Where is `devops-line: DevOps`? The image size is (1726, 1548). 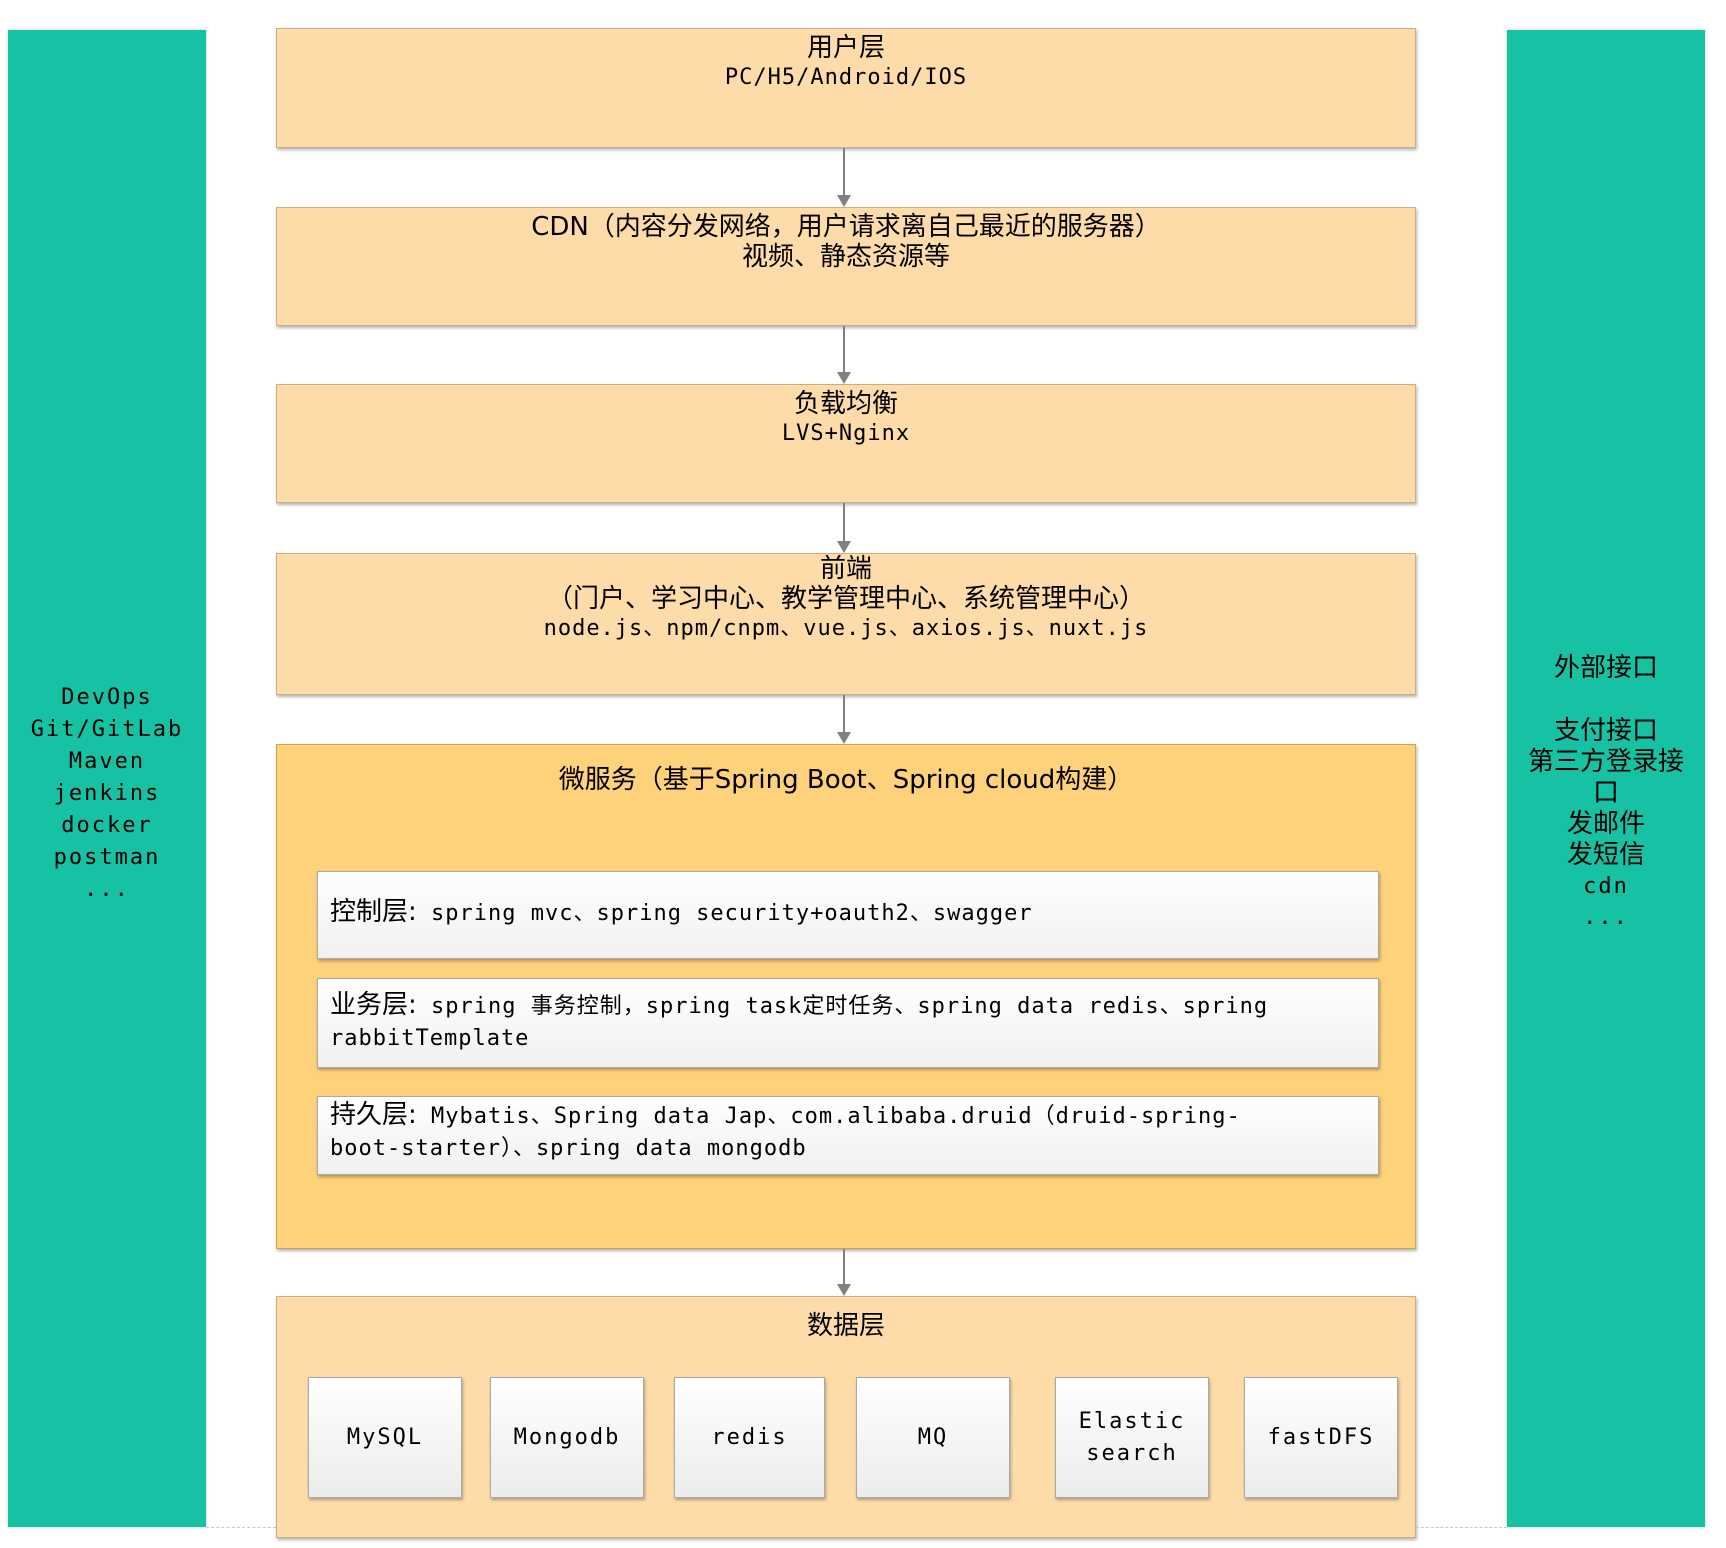
devops-line: DevOps is located at coordinates (107, 697).